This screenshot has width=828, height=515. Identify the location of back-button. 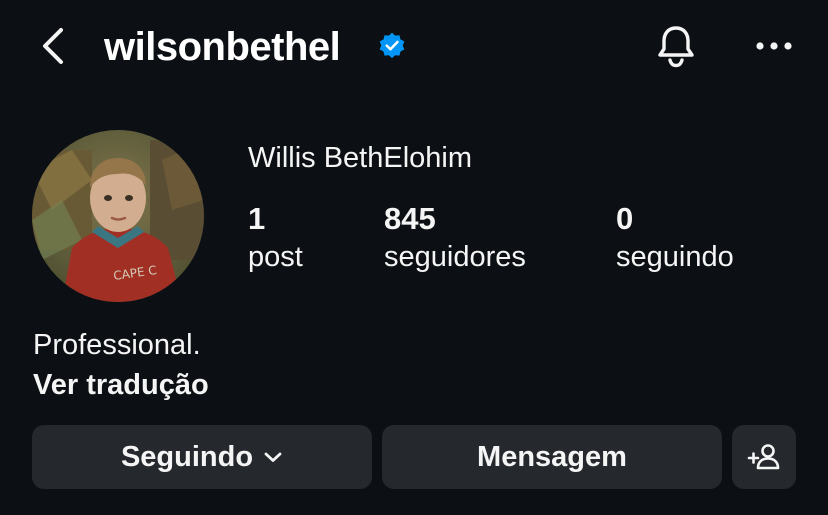
(54, 46).